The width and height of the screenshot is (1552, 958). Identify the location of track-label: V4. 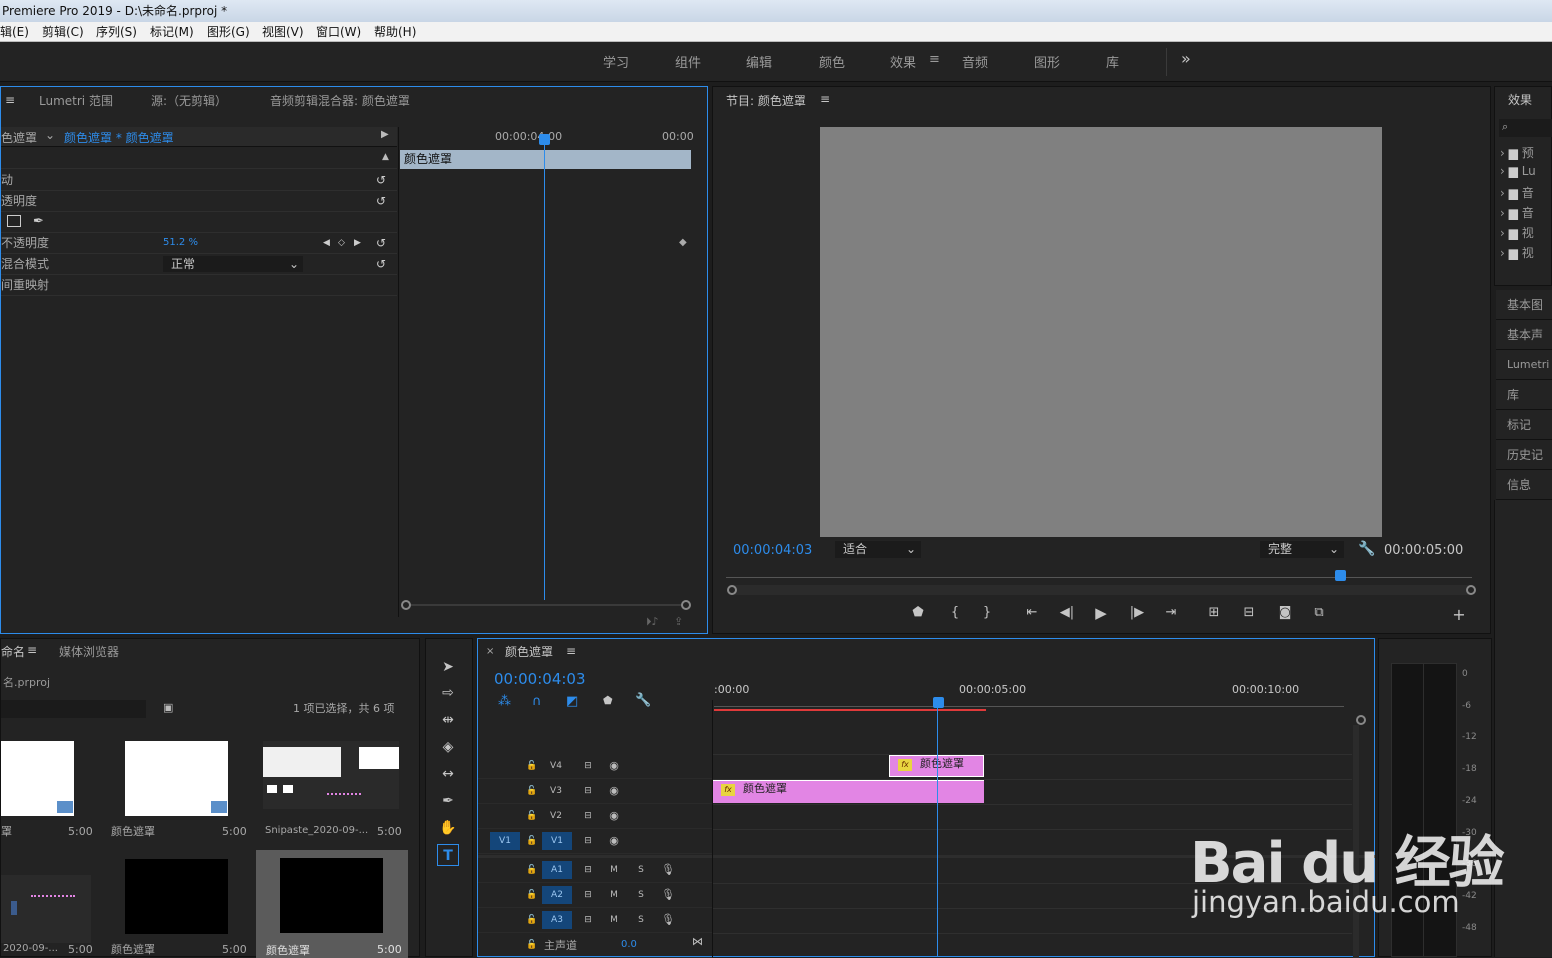
(556, 766).